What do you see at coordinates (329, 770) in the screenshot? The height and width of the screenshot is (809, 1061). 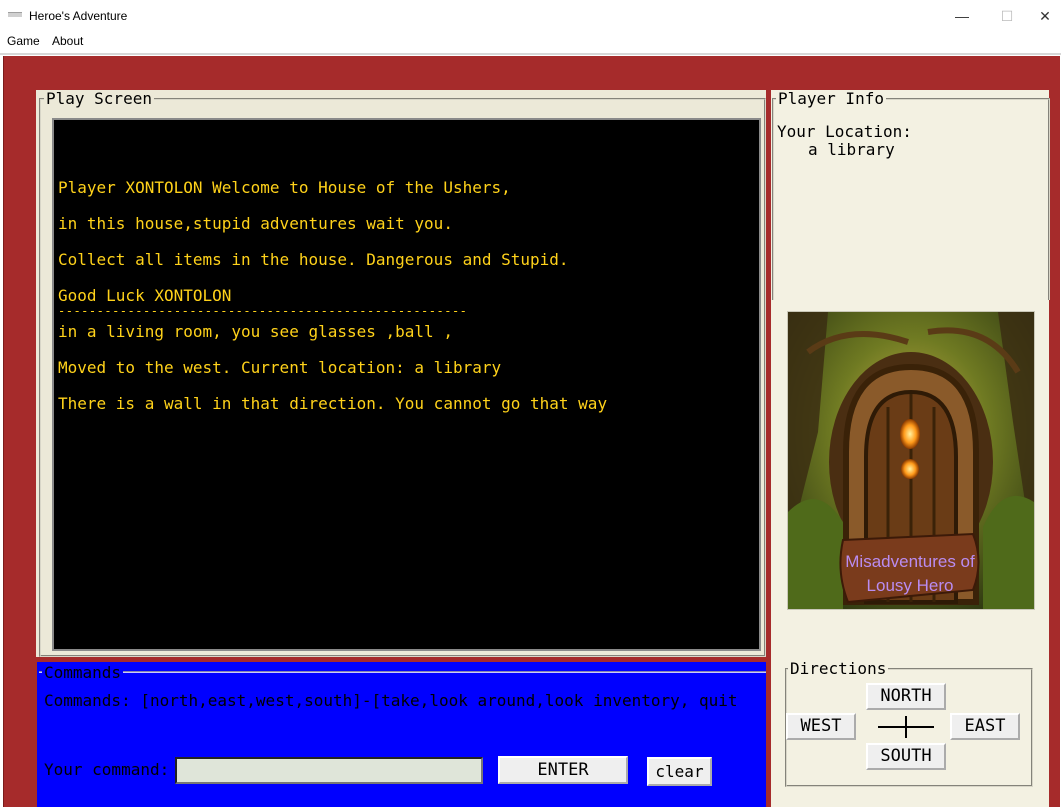 I see `command-input` at bounding box center [329, 770].